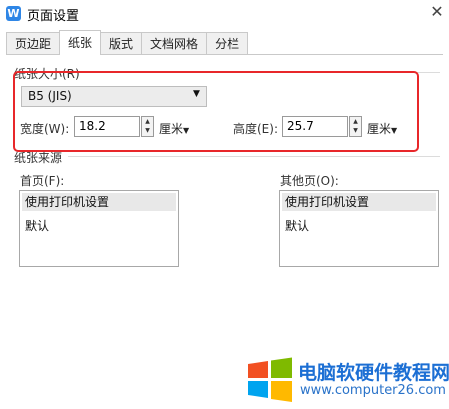 This screenshot has width=449, height=409. Describe the element at coordinates (359, 228) in the screenshot. I see `other-pages-list: 使用打印机设置 默认` at that location.